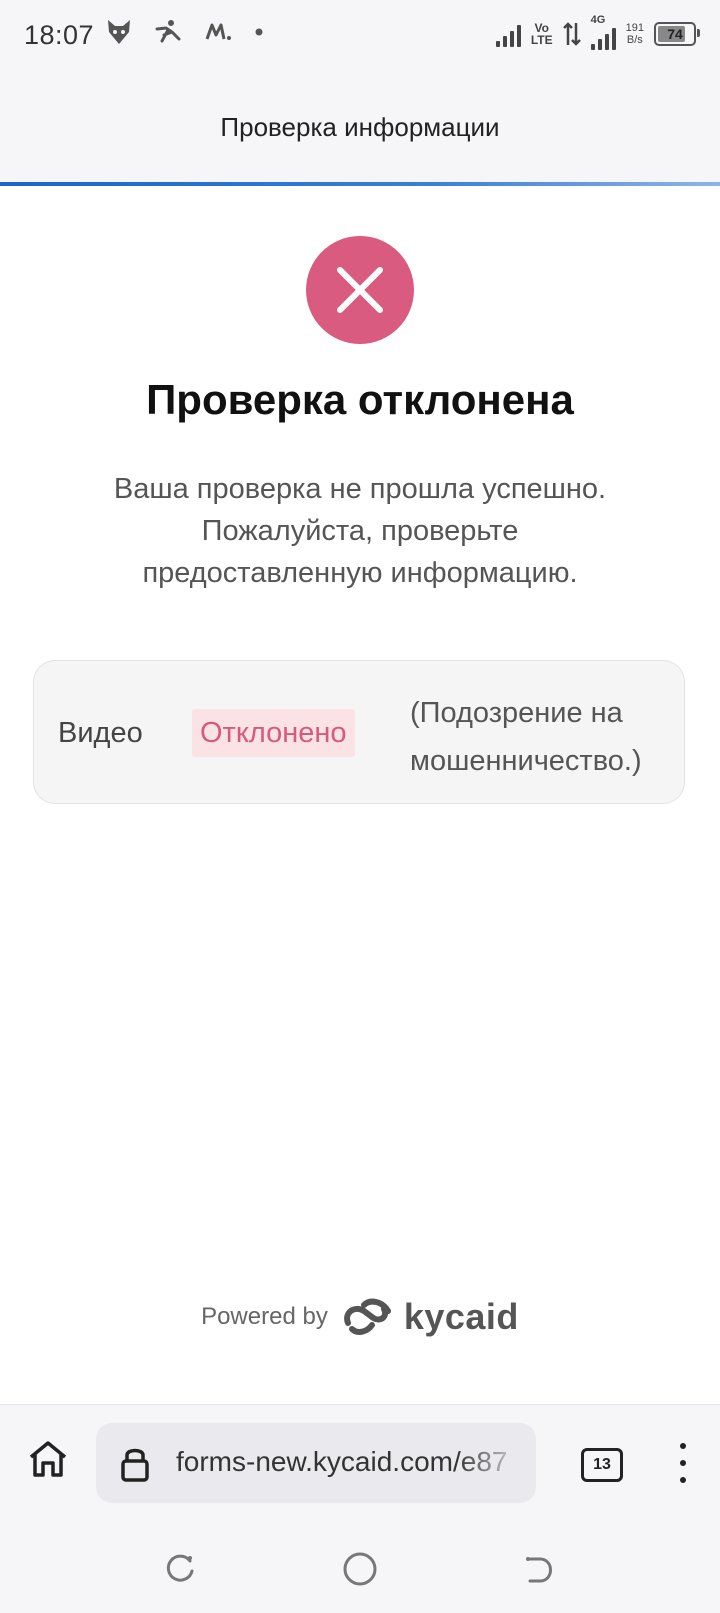 This screenshot has width=720, height=1613. I want to click on dot-indicator-icon, so click(259, 32).